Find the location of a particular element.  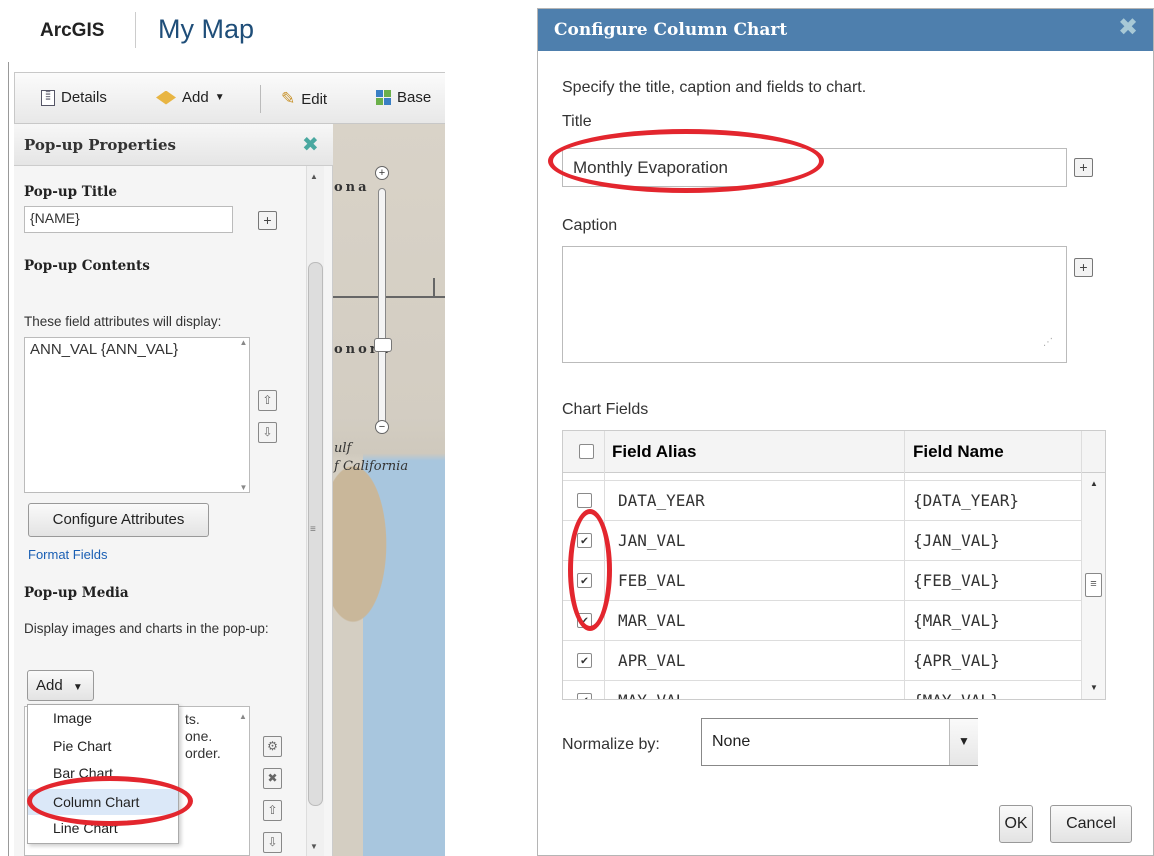

field-name: {MAY_VAL} is located at coordinates (956, 695).